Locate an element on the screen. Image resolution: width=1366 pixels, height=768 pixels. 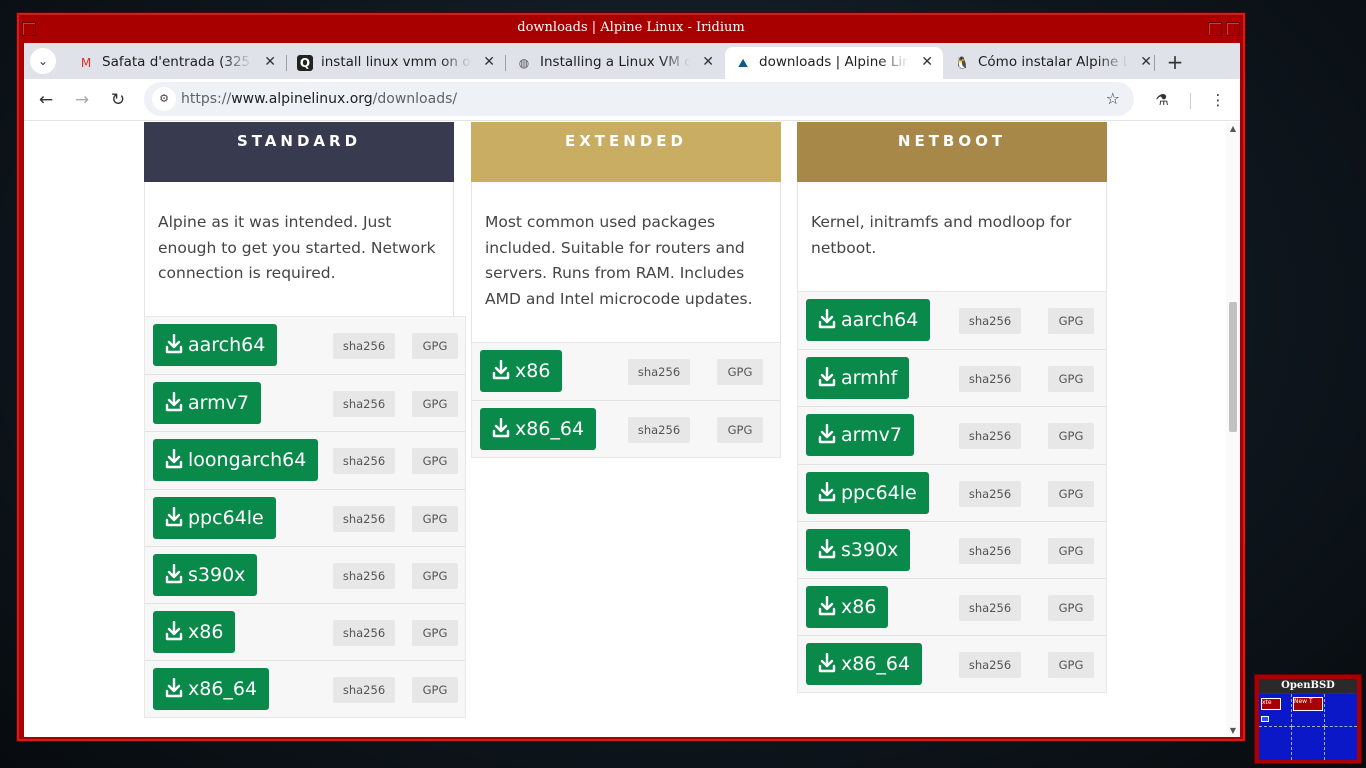
site-info-icon: ⚙ is located at coordinates (164, 99).